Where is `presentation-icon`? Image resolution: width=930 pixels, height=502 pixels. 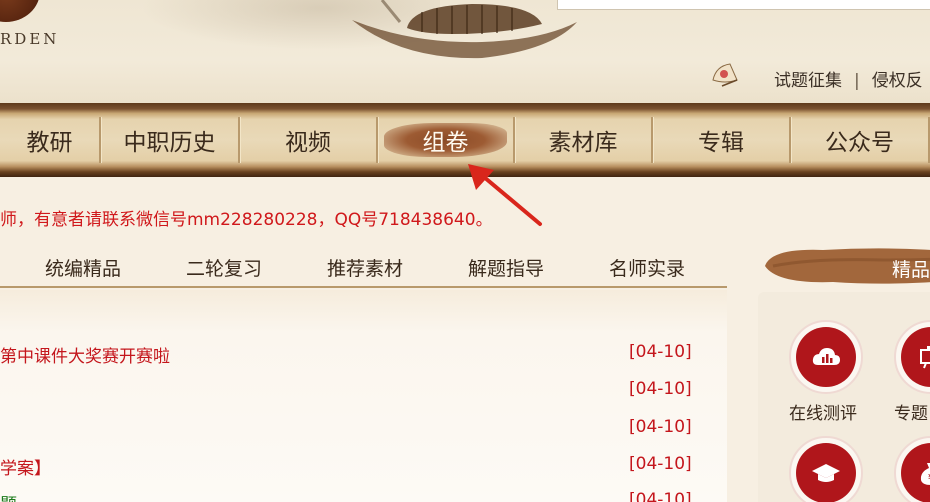 presentation-icon is located at coordinates (915, 357).